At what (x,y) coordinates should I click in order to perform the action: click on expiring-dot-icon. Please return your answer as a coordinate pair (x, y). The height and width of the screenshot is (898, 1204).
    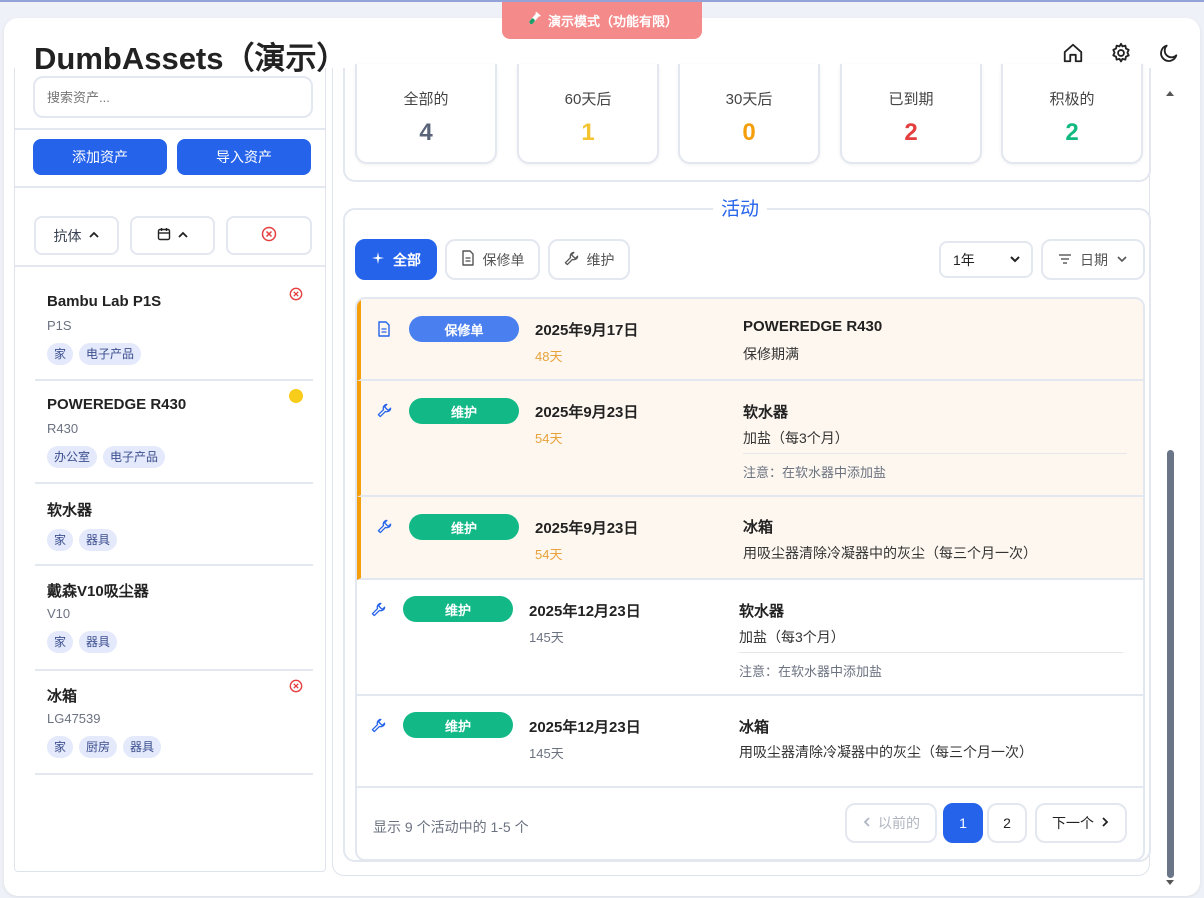
    Looking at the image, I should click on (296, 396).